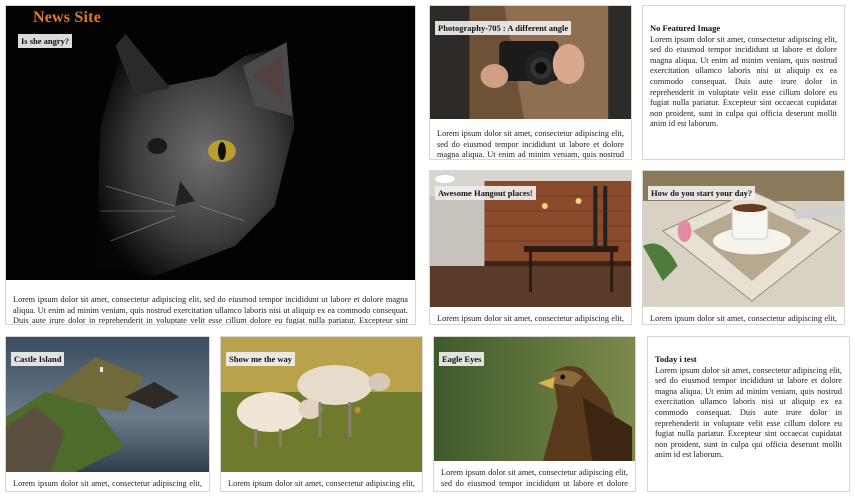  I want to click on article-title-no-featured-image: No Featured Image, so click(743, 28).